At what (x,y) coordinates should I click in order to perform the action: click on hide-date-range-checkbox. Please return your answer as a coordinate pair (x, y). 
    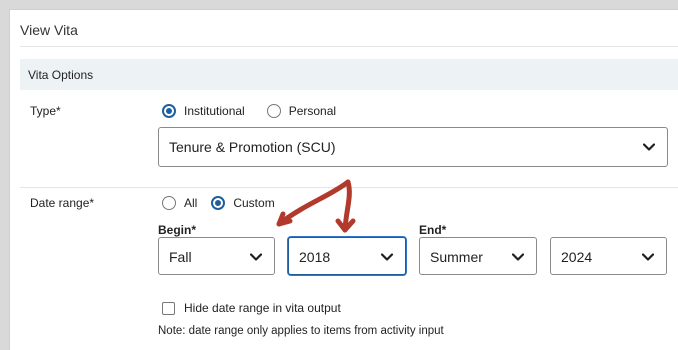
    Looking at the image, I should click on (168, 308).